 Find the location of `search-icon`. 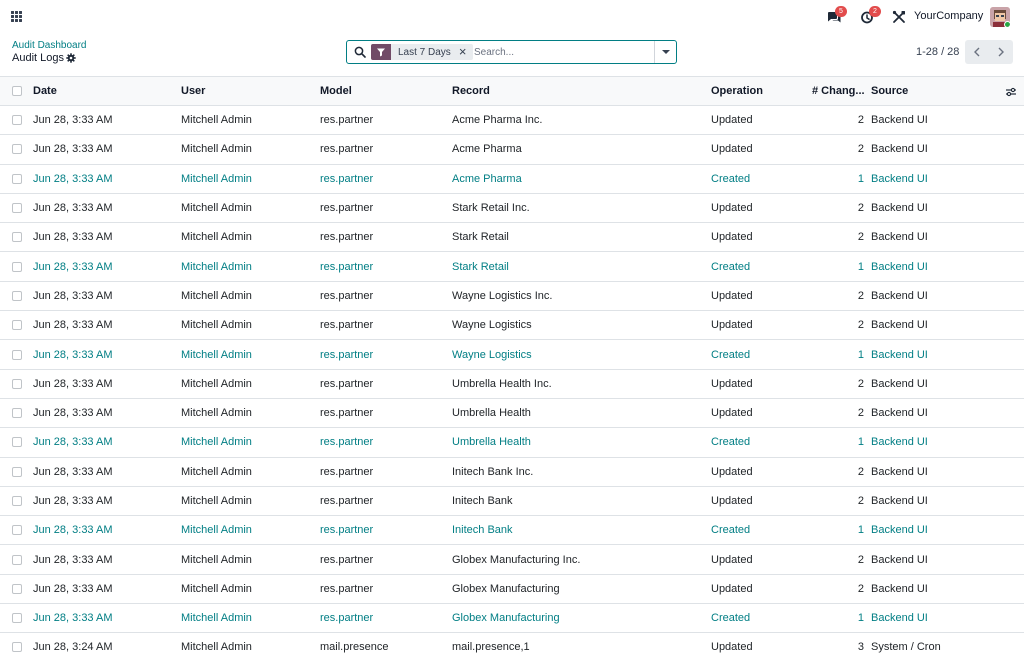

search-icon is located at coordinates (360, 52).